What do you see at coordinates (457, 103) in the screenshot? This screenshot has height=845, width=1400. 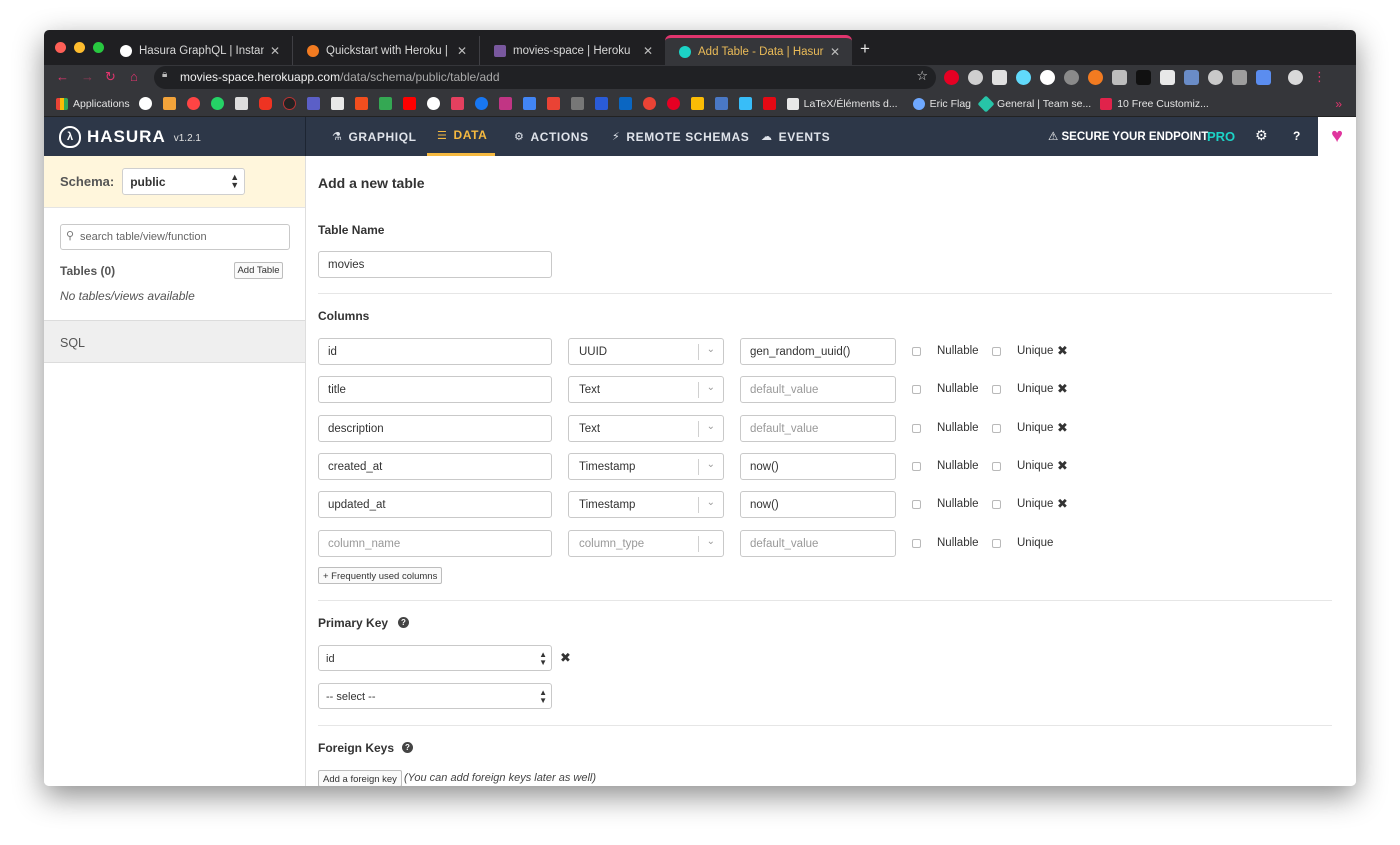 I see `invision-bookmark-icon` at bounding box center [457, 103].